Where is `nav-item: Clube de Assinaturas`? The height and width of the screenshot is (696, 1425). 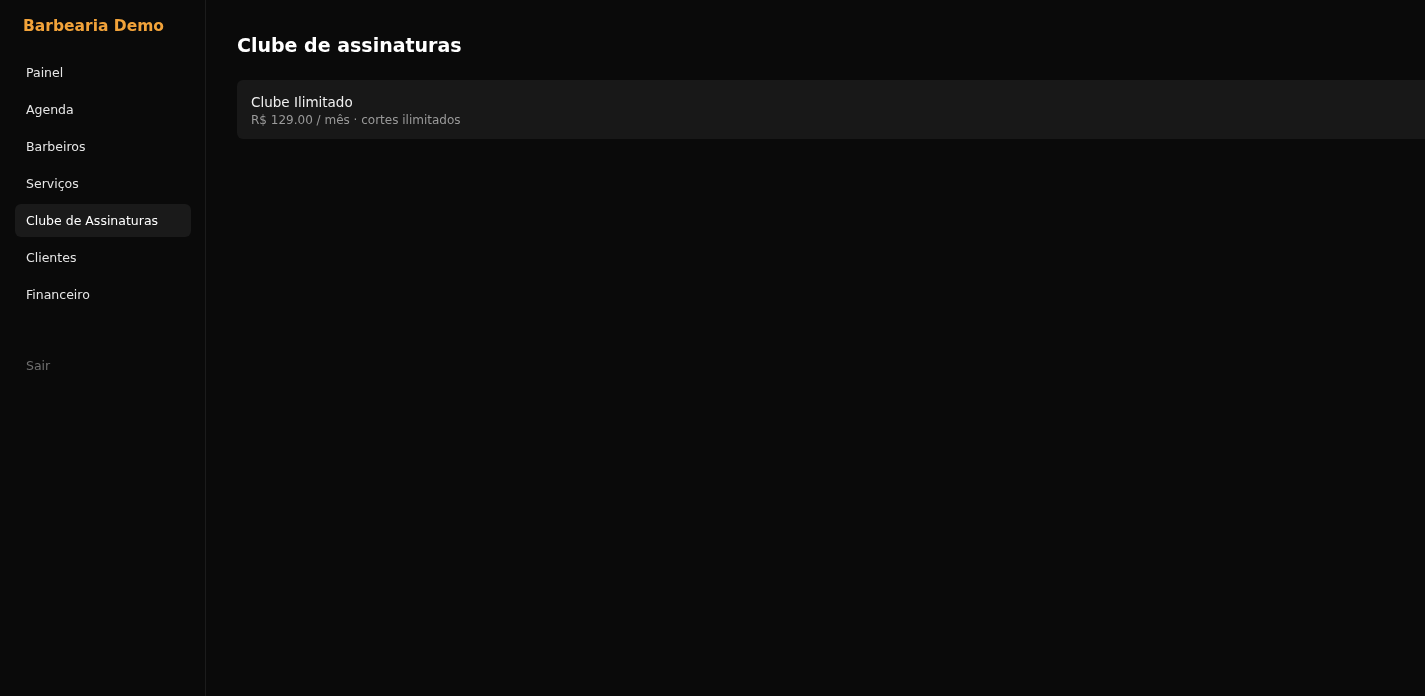 nav-item: Clube de Assinaturas is located at coordinates (103, 220).